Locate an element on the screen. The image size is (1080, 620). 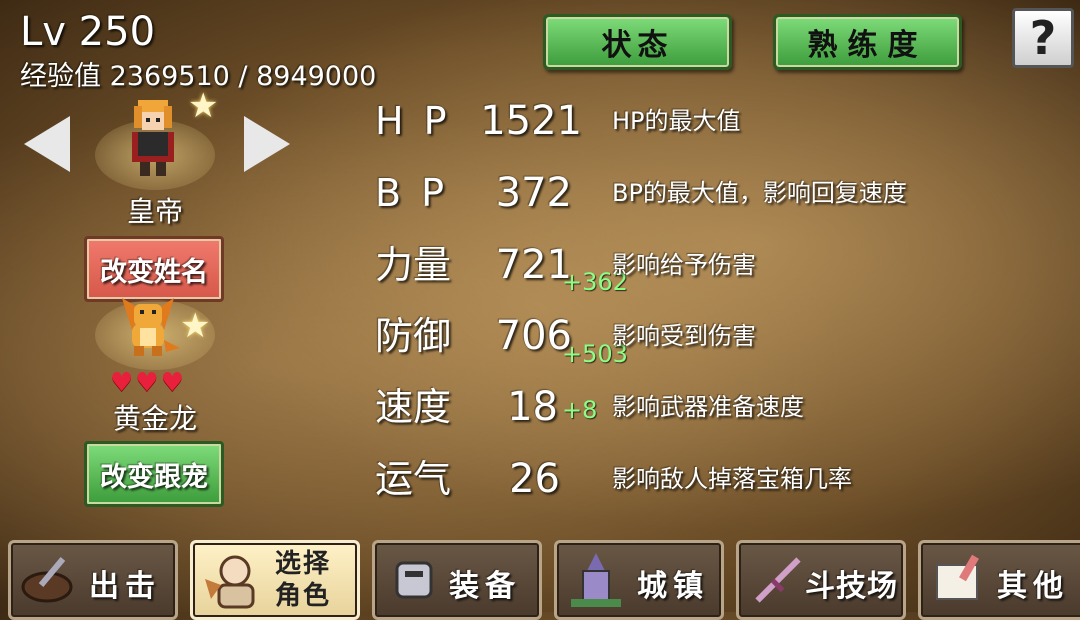
tab-status: 状态 is located at coordinates (637, 42).